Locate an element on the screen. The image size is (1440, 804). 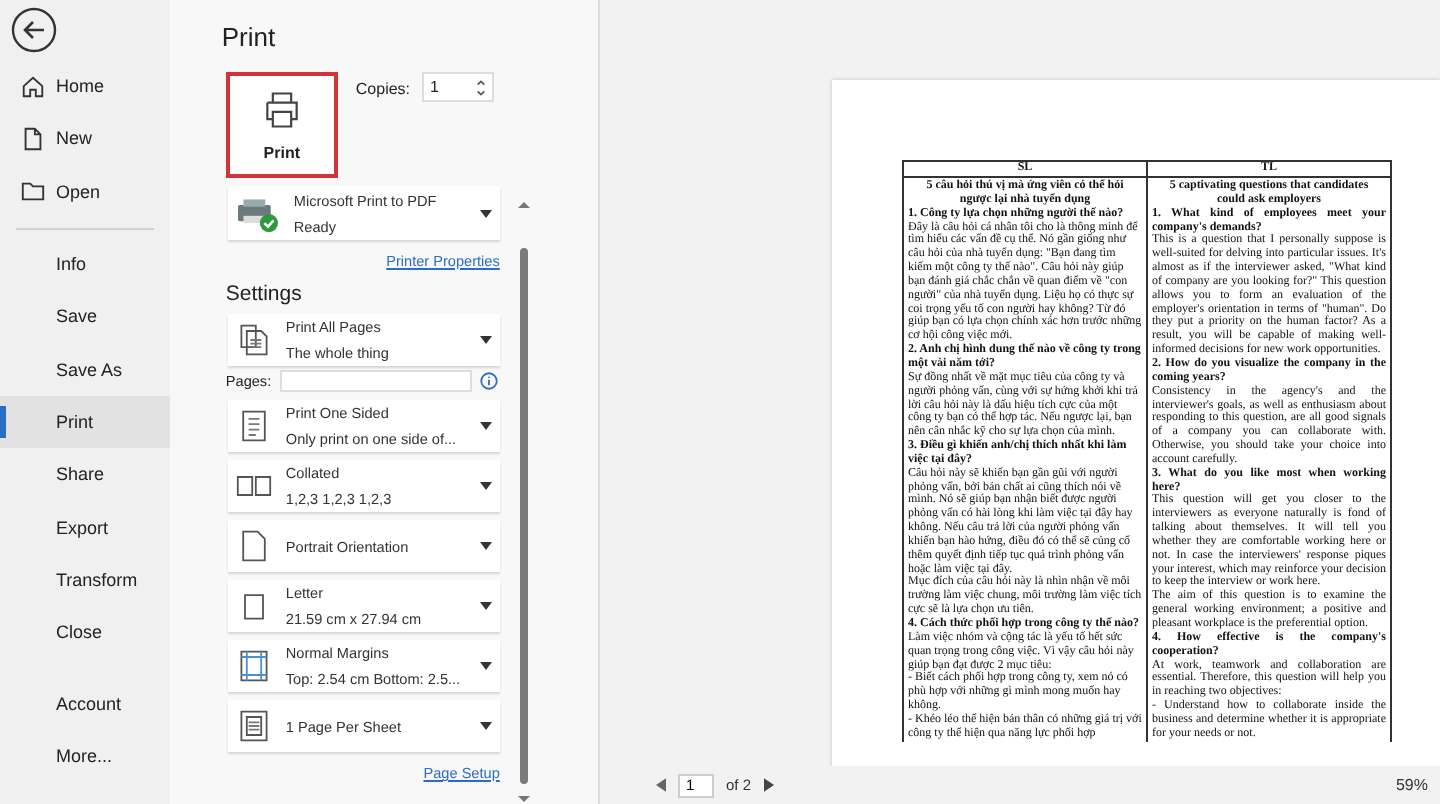
scrollbar is located at coordinates (523, 502).